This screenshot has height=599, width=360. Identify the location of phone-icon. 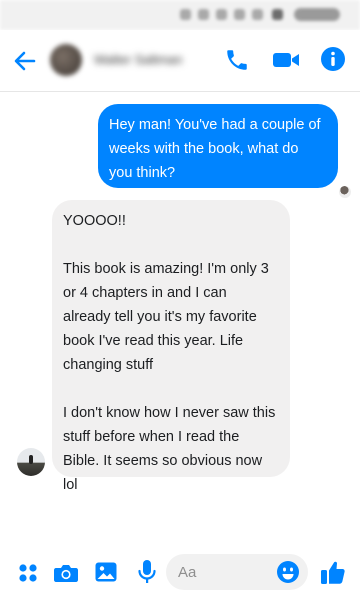
(237, 60).